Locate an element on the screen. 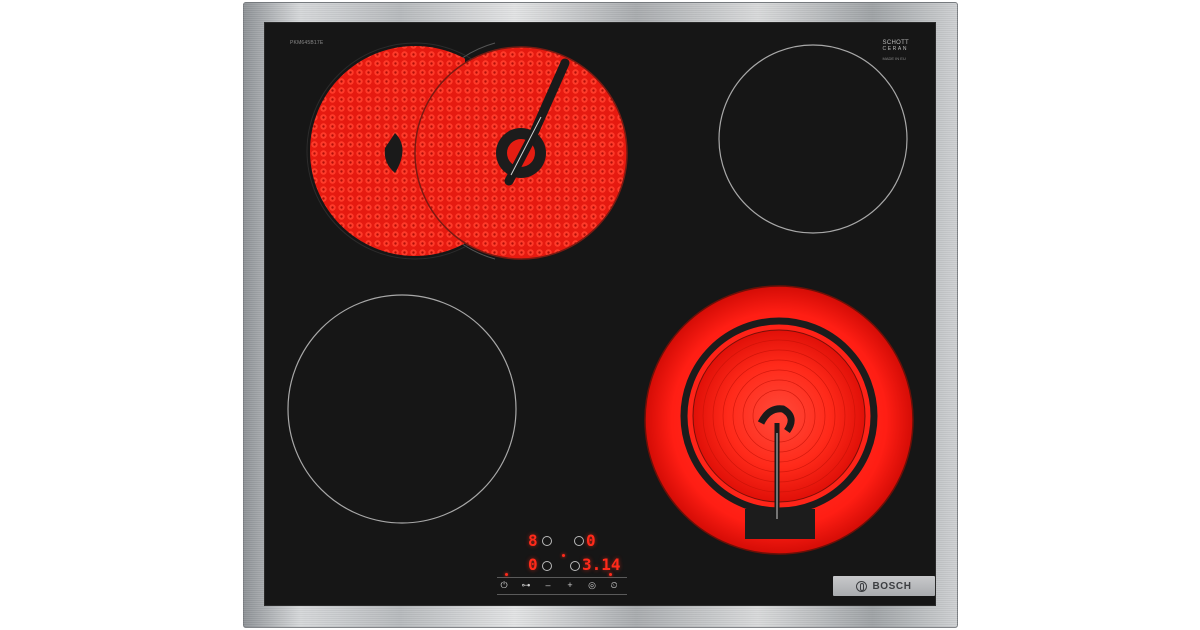  timer-led is located at coordinates (610, 574).